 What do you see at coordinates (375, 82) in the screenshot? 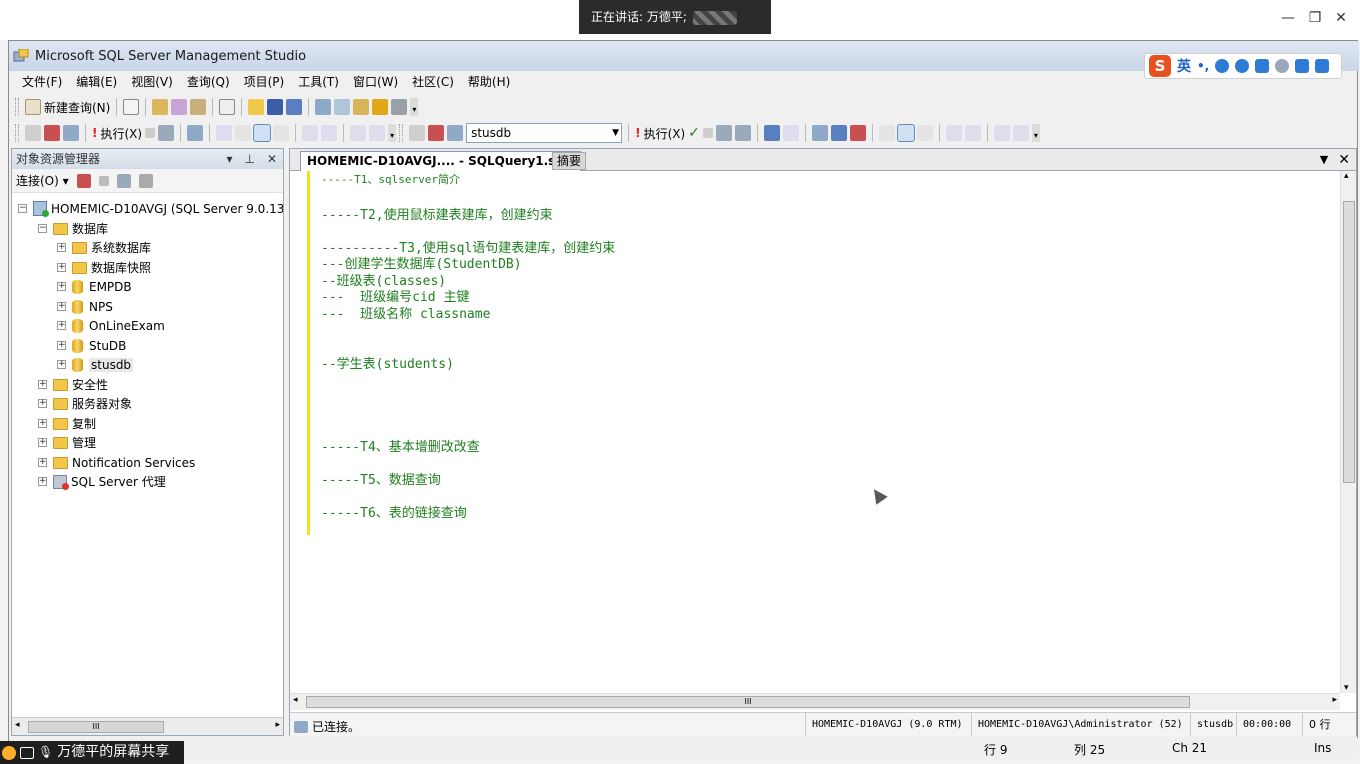
I see `menu-window: 窗口(W)` at bounding box center [375, 82].